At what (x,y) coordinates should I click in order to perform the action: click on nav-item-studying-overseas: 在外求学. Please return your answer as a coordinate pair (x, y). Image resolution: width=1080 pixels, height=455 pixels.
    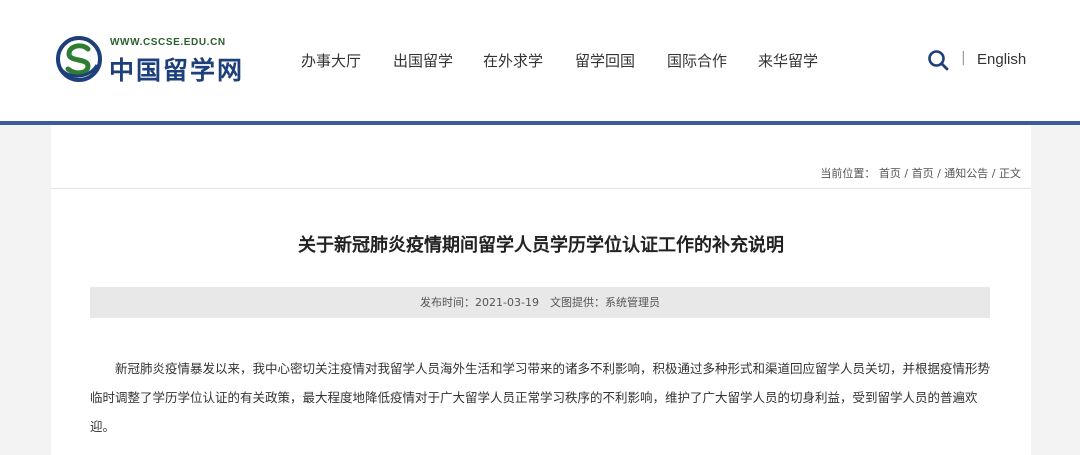
    Looking at the image, I should click on (513, 60).